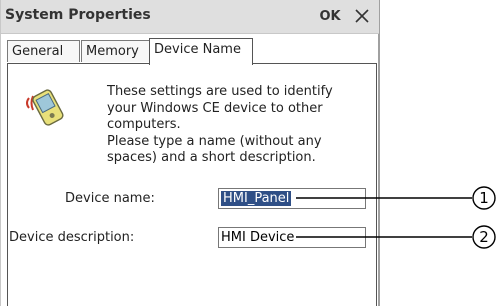  I want to click on info-line: These settings are used to identify, so click(220, 91).